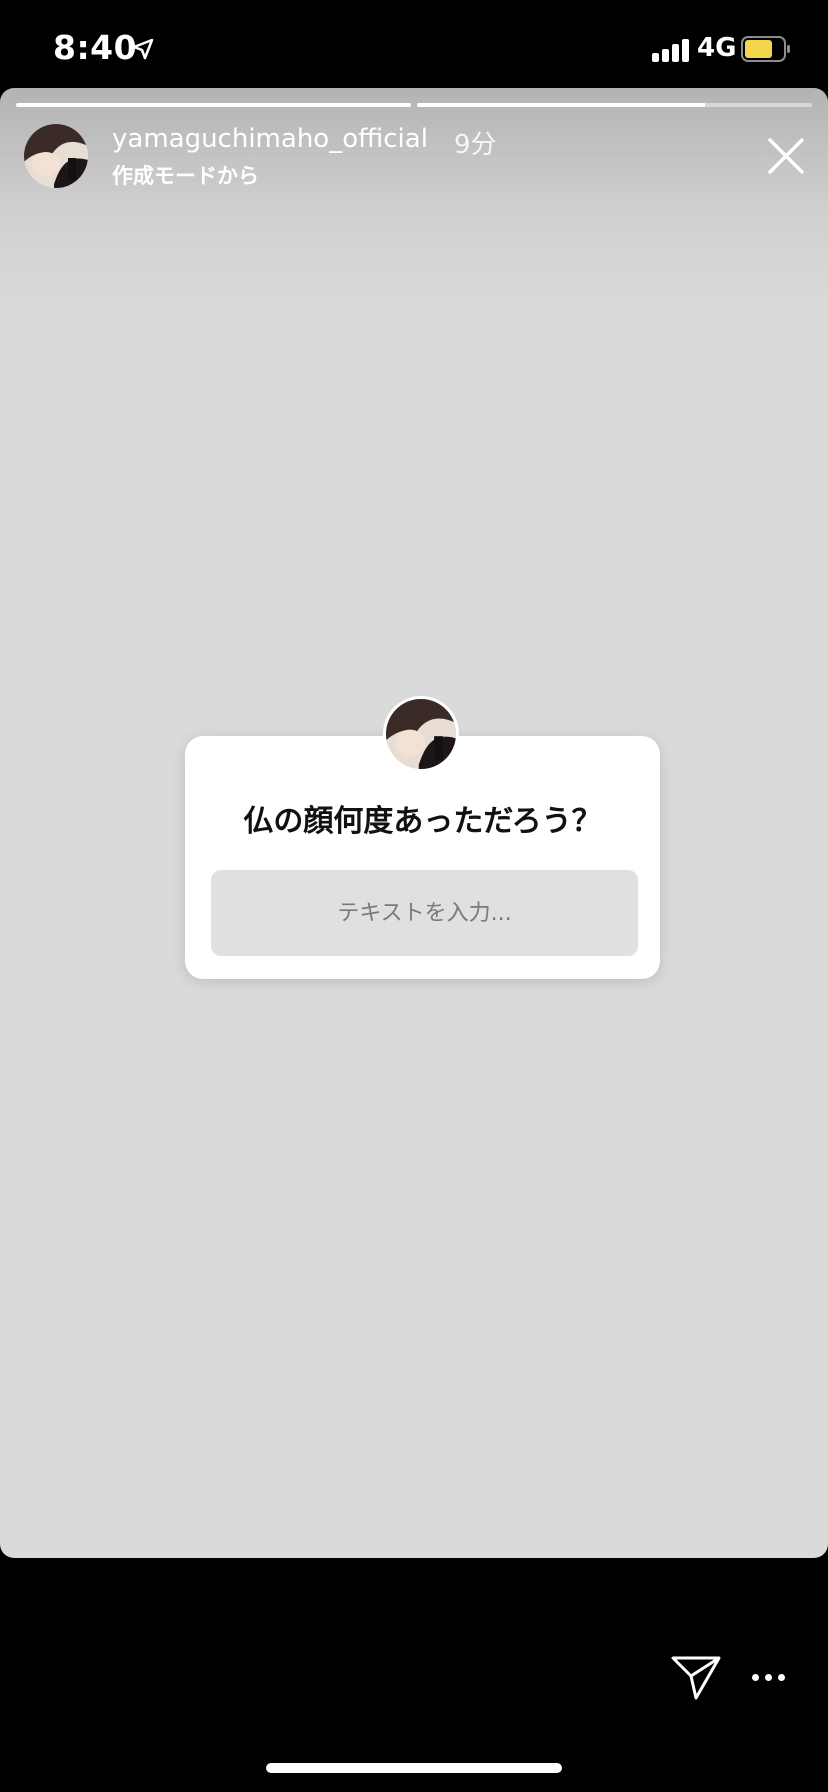 This screenshot has width=828, height=1792. I want to click on status-bar: 8:40 4G, so click(414, 44).